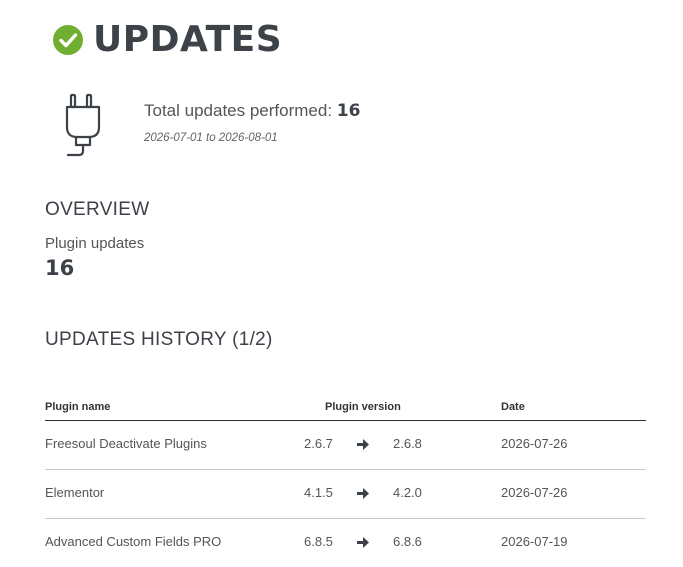 The image size is (683, 567). I want to click on version-from: 4.1.5, so click(318, 492).